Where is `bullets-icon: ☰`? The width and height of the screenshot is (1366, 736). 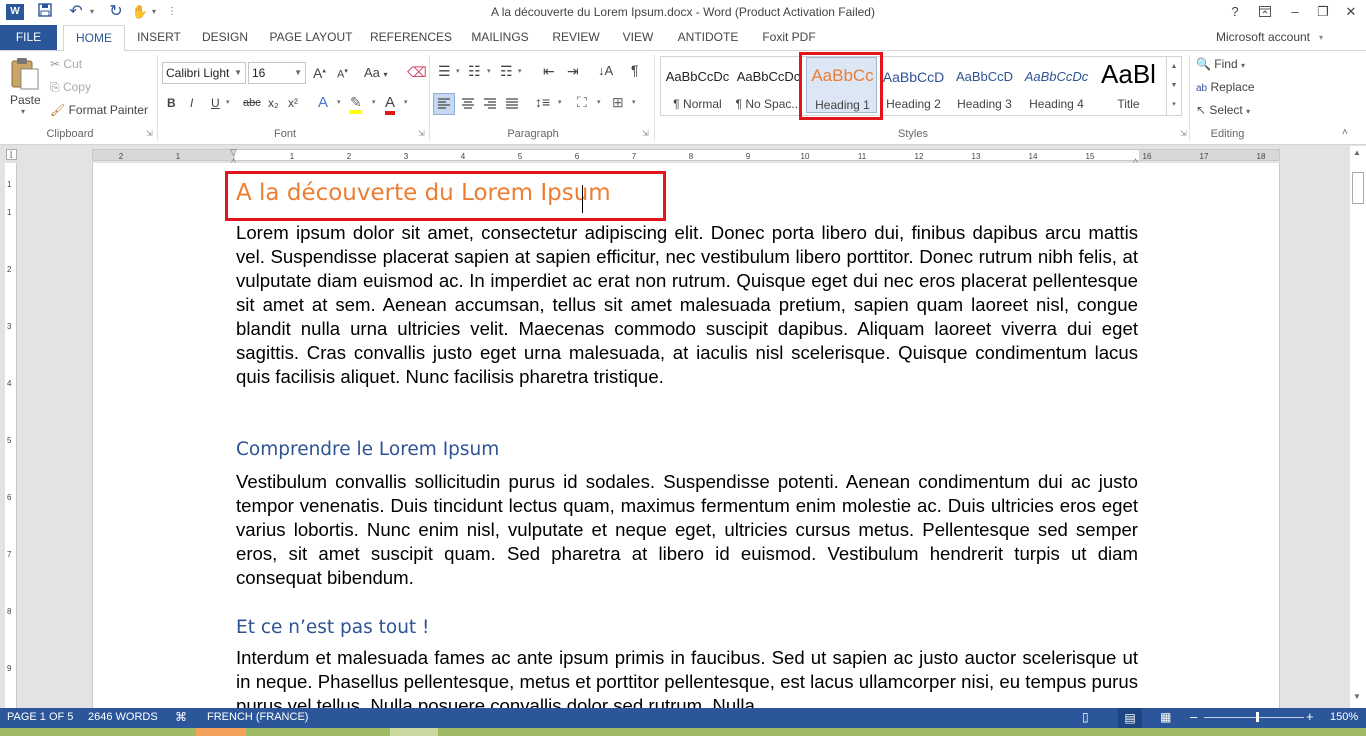 bullets-icon: ☰ is located at coordinates (444, 71).